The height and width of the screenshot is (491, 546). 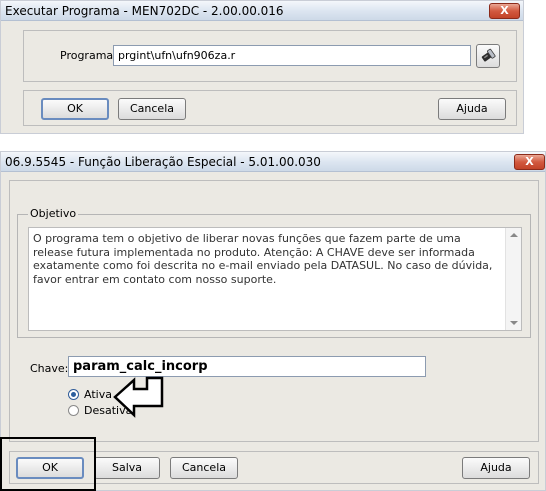 I want to click on radio-ativa-circle, so click(x=73, y=394).